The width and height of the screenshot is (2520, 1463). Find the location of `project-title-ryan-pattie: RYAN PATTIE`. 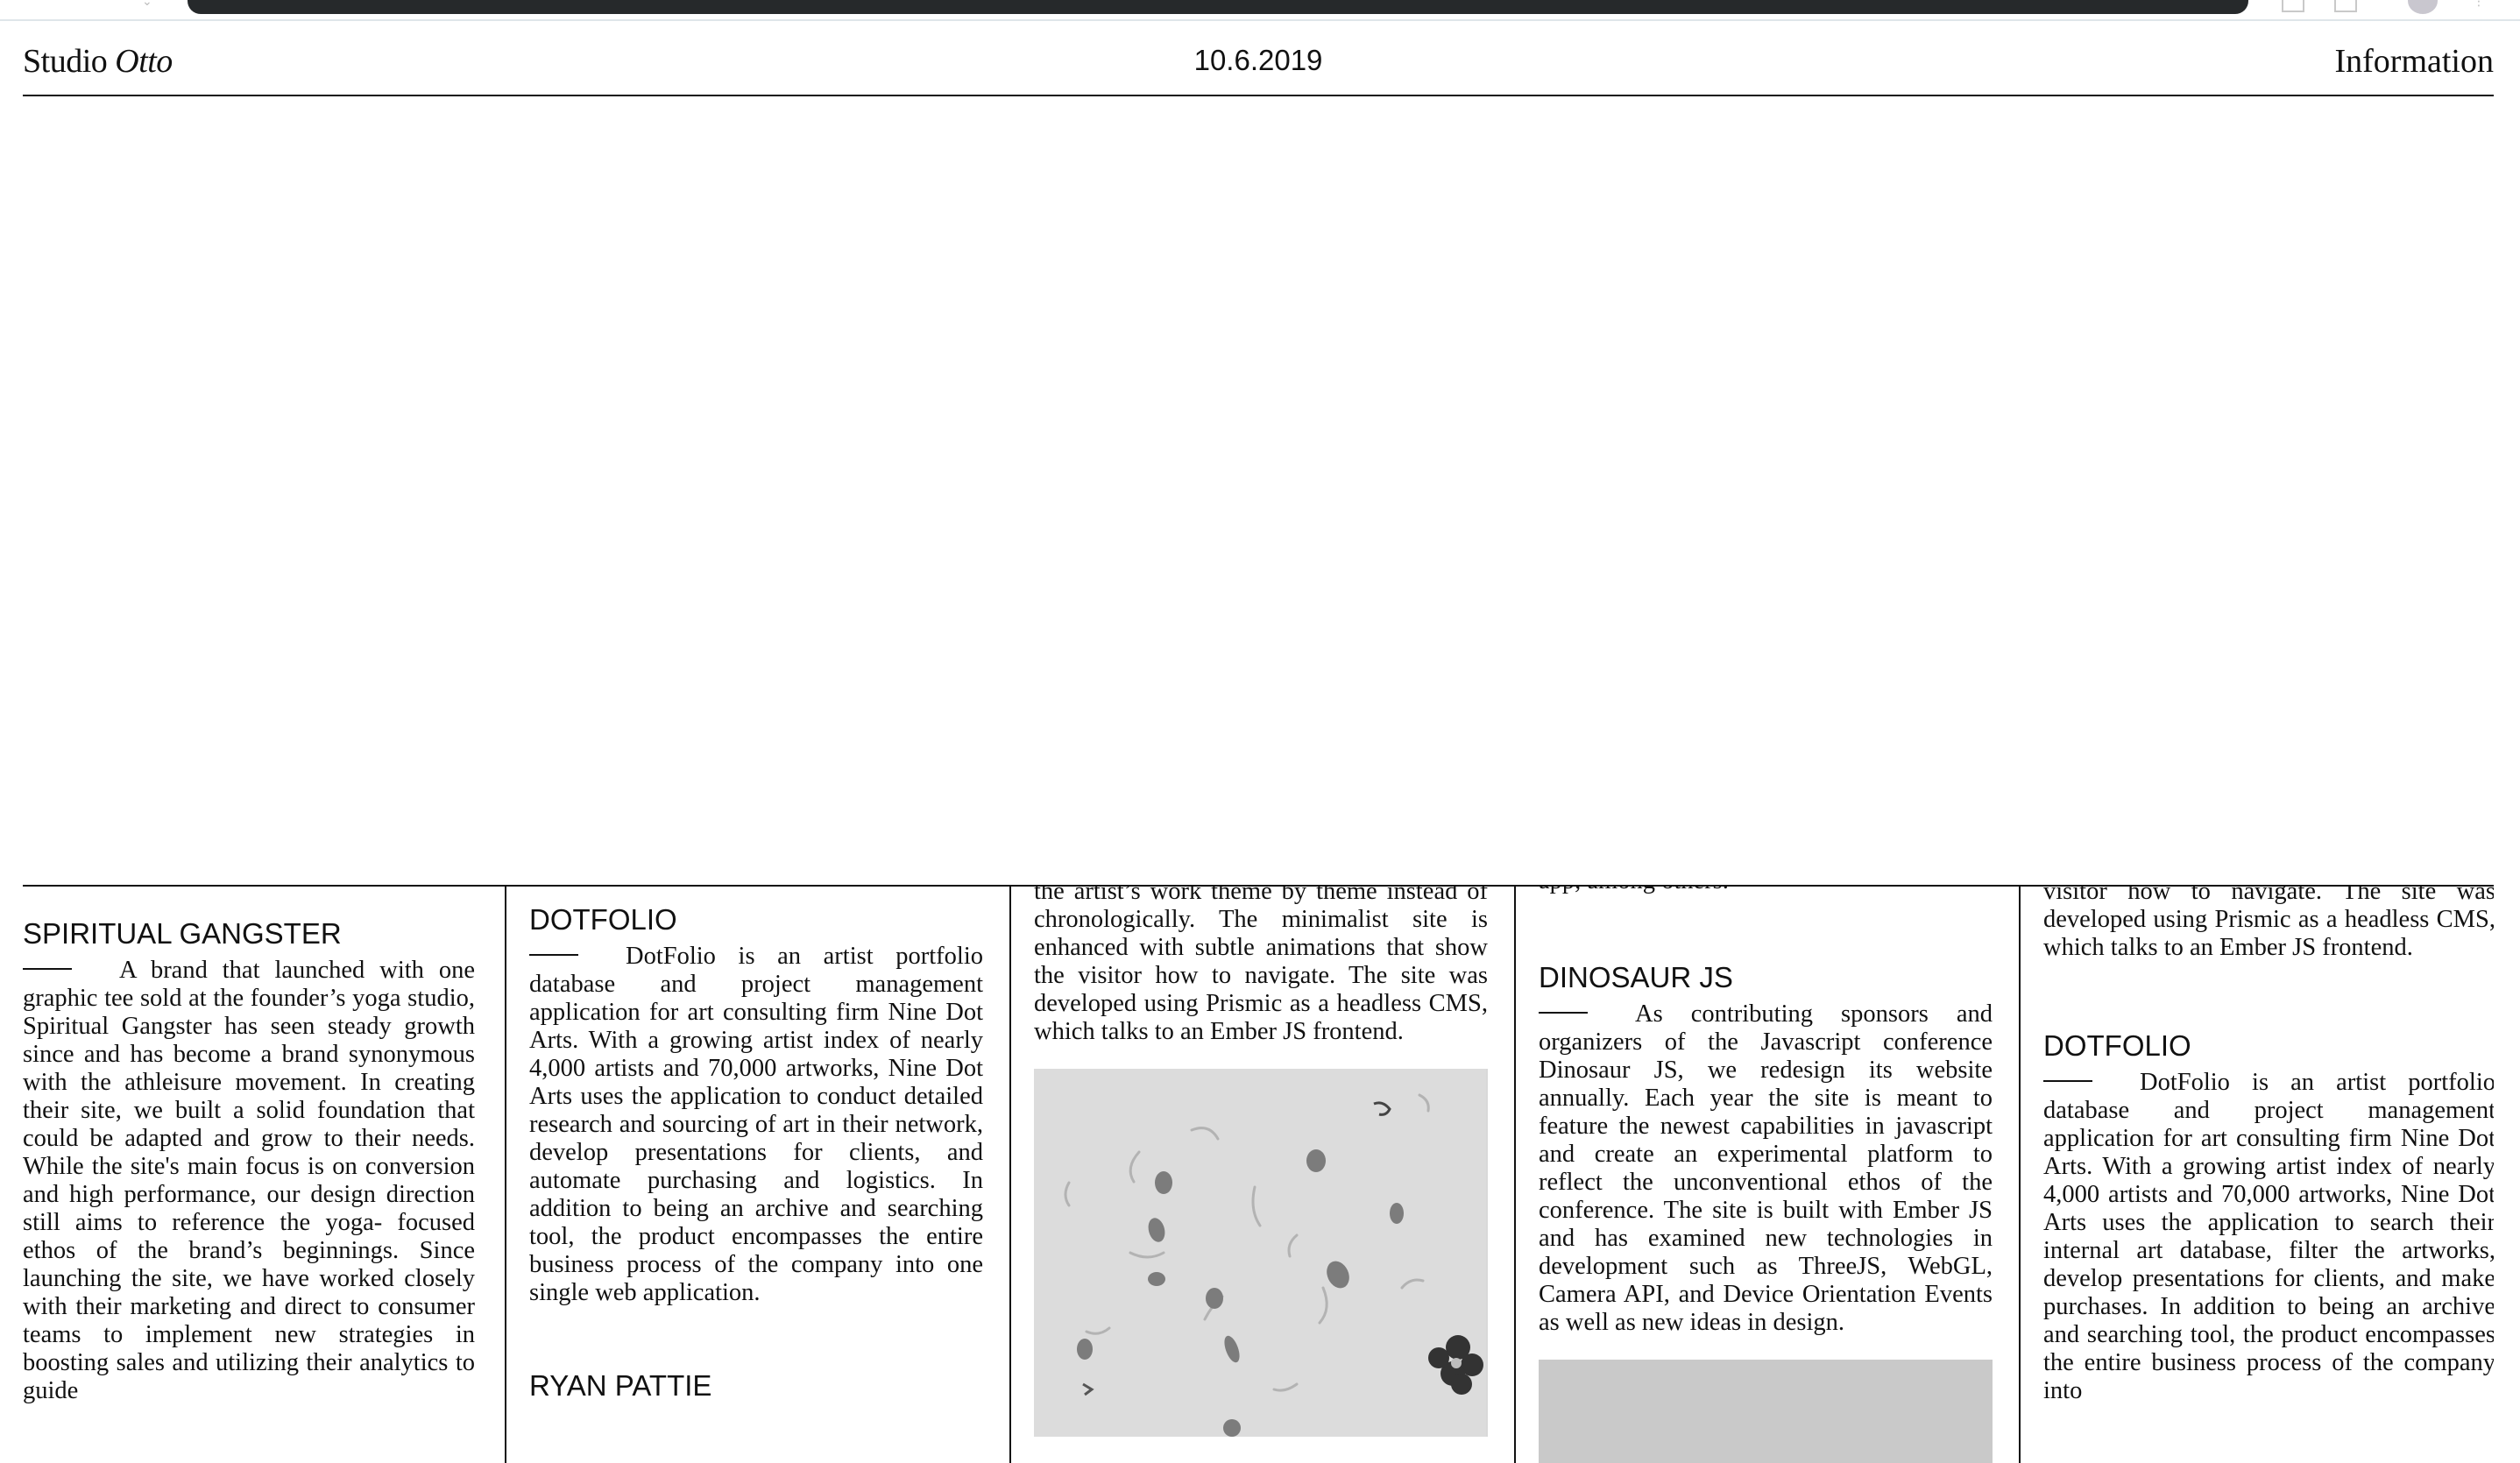

project-title-ryan-pattie: RYAN PATTIE is located at coordinates (756, 1386).